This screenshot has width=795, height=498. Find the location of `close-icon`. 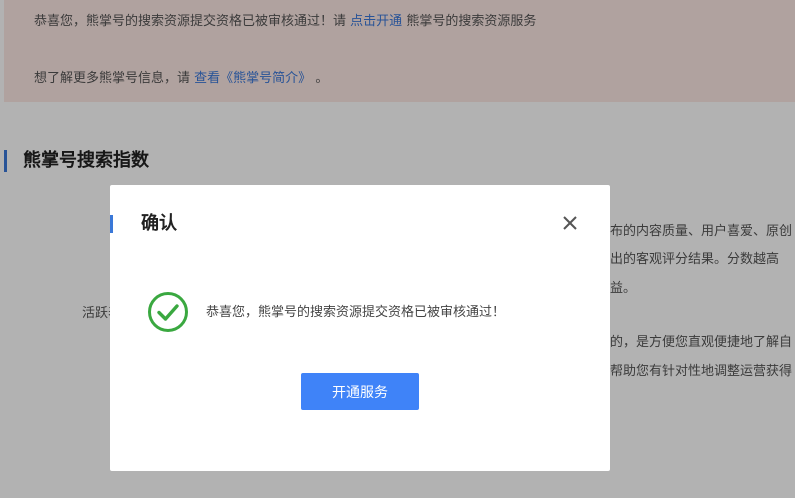

close-icon is located at coordinates (570, 223).